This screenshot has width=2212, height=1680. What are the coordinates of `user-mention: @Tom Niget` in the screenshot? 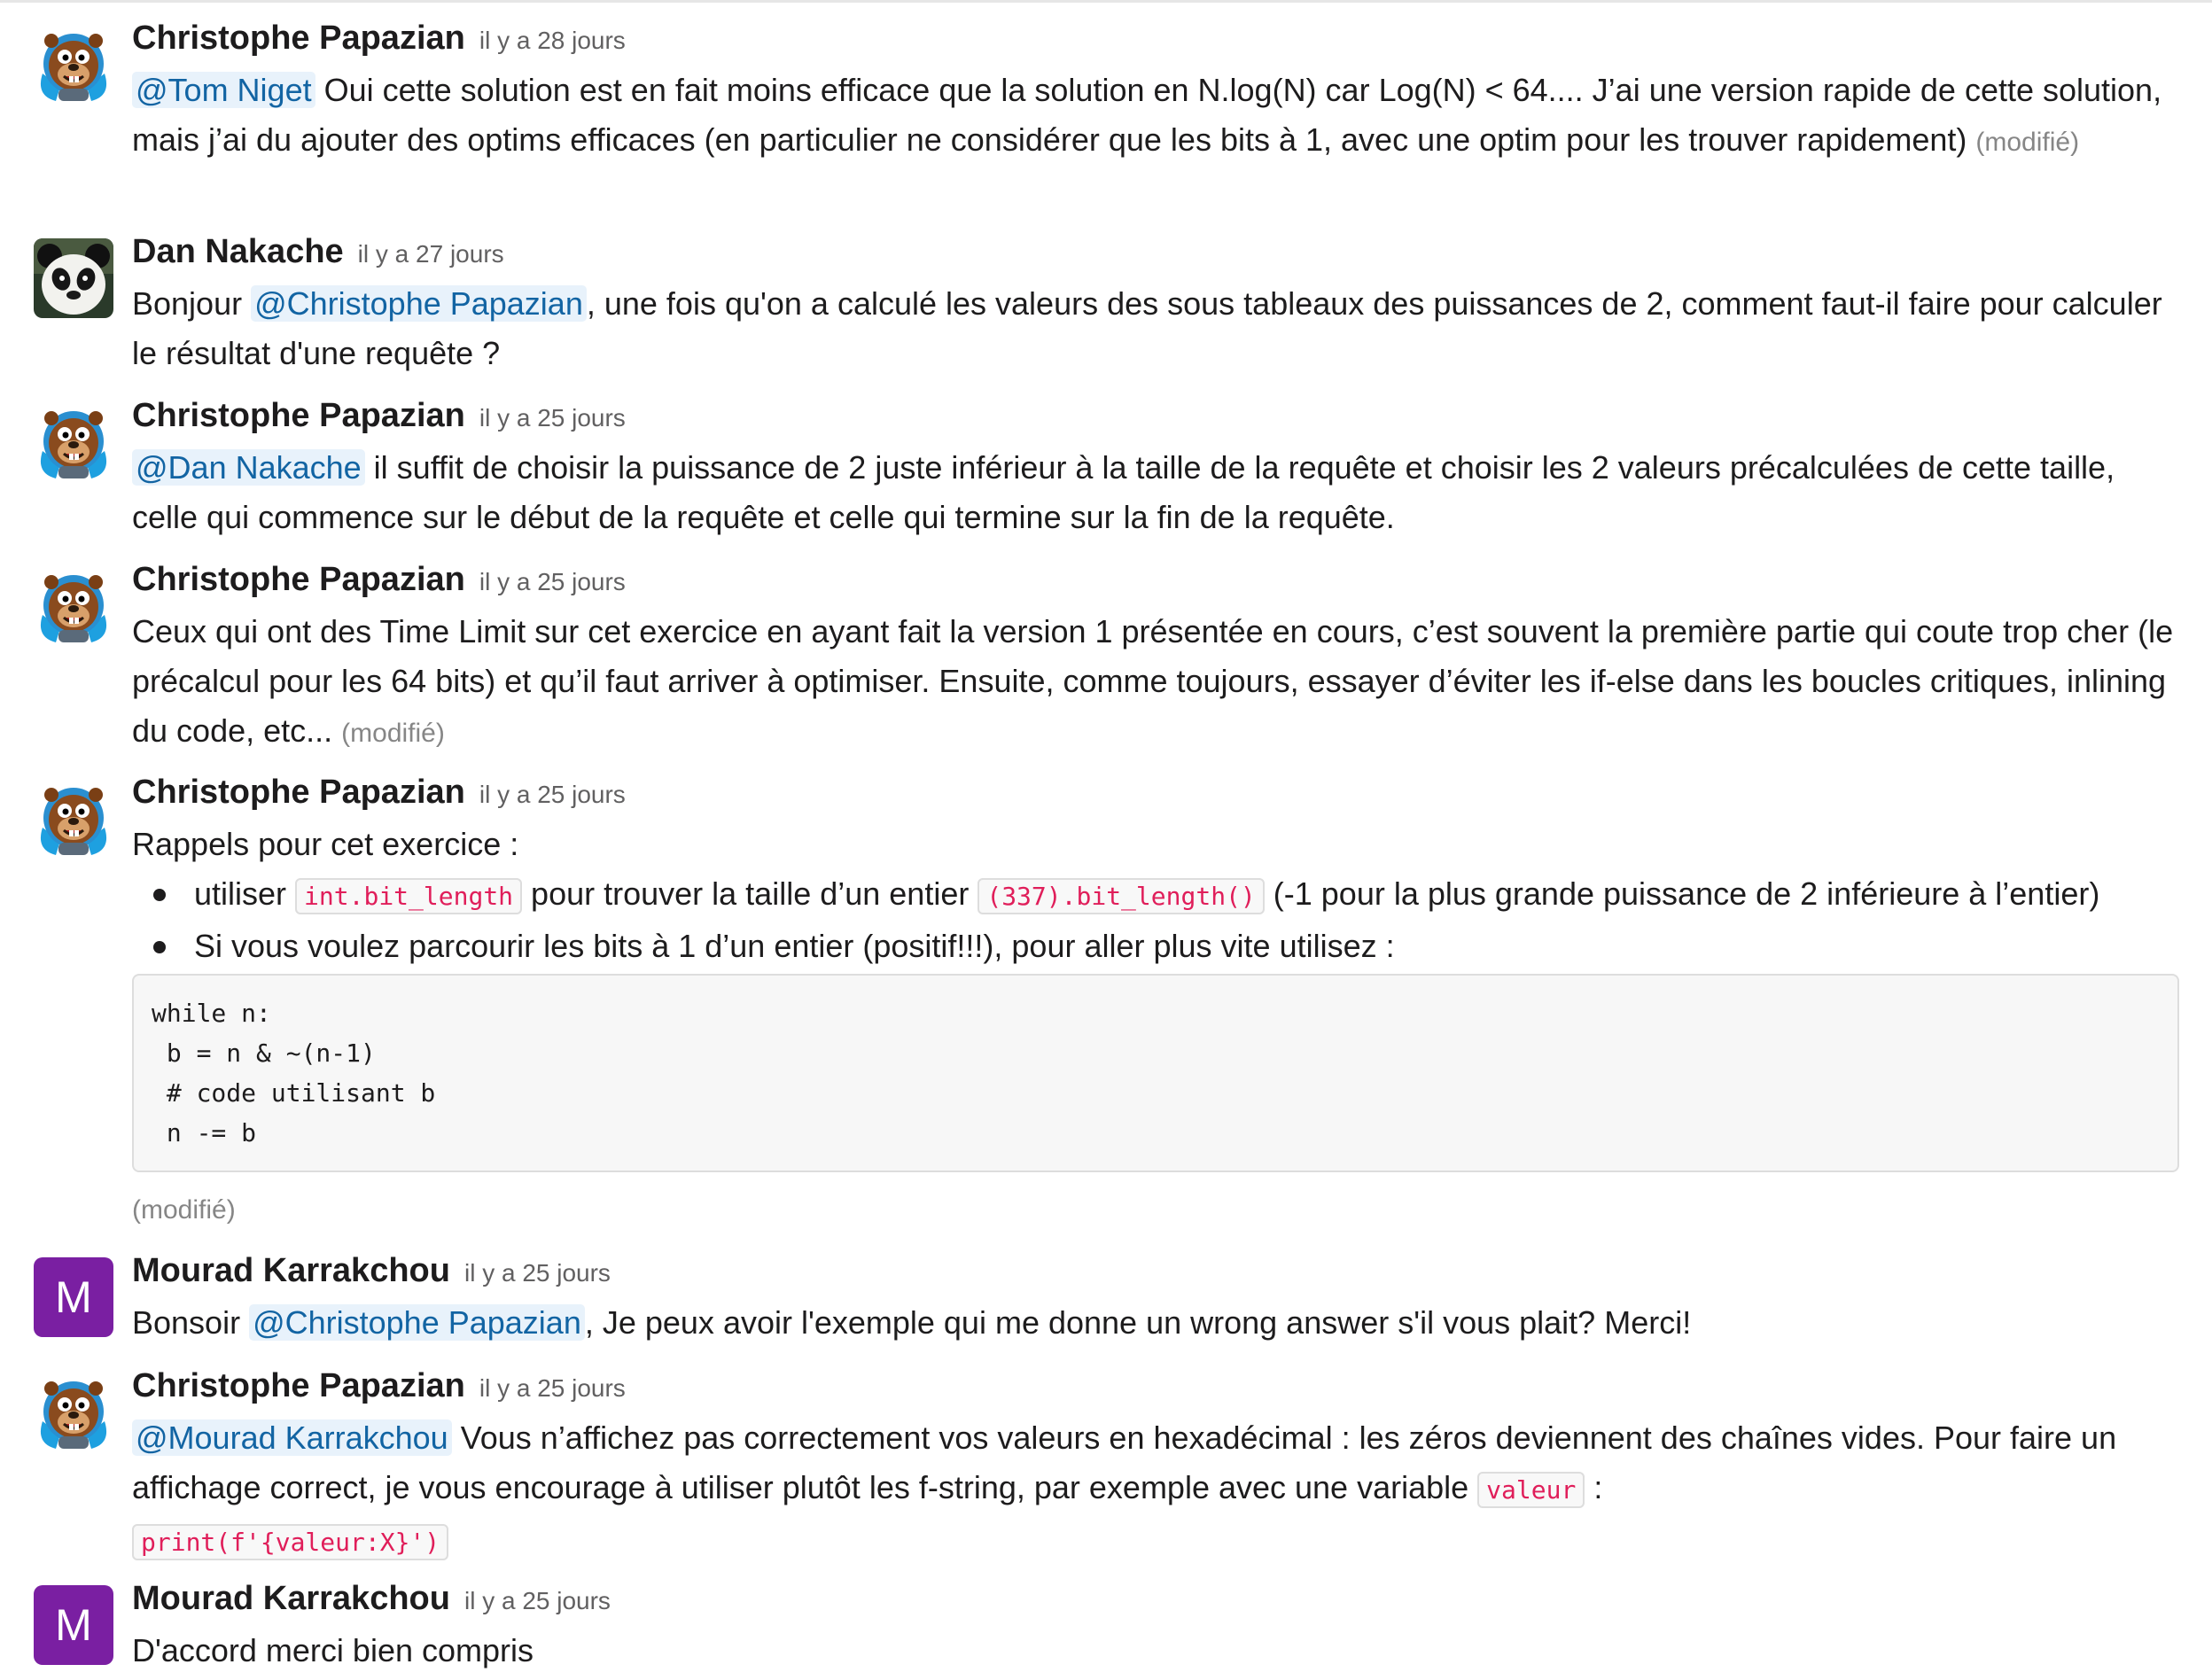 It's located at (223, 90).